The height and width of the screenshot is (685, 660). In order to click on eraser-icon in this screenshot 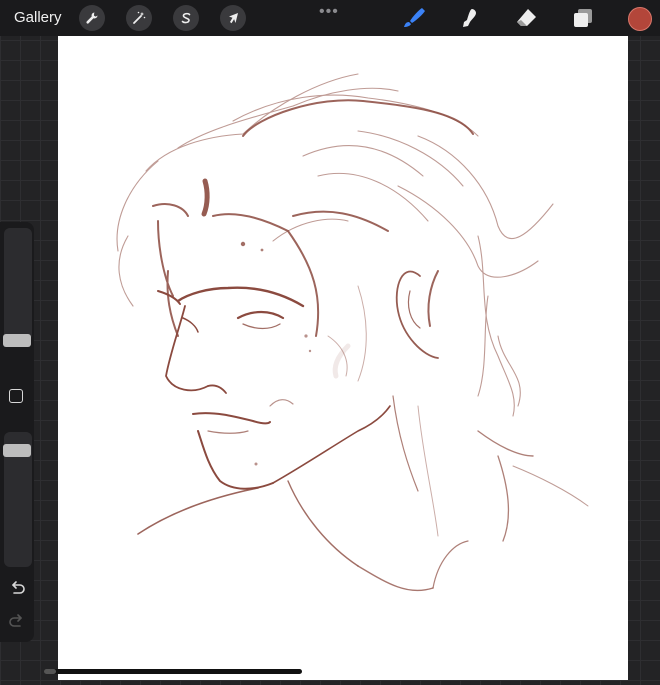, I will do `click(526, 17)`.